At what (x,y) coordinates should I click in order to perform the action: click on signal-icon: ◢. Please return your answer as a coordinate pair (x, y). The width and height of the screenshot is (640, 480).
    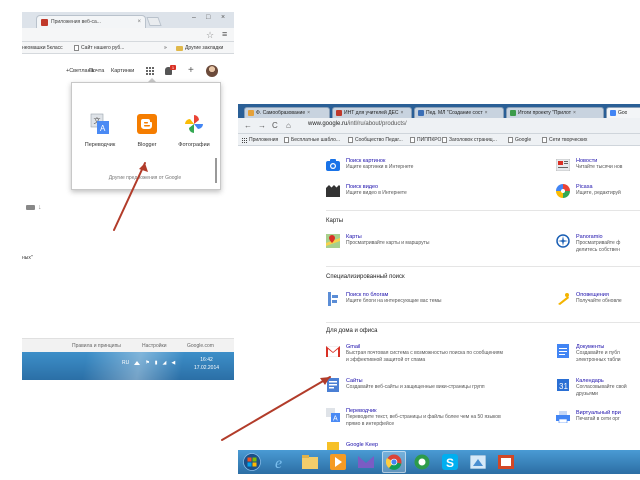
    Looking at the image, I should click on (164, 363).